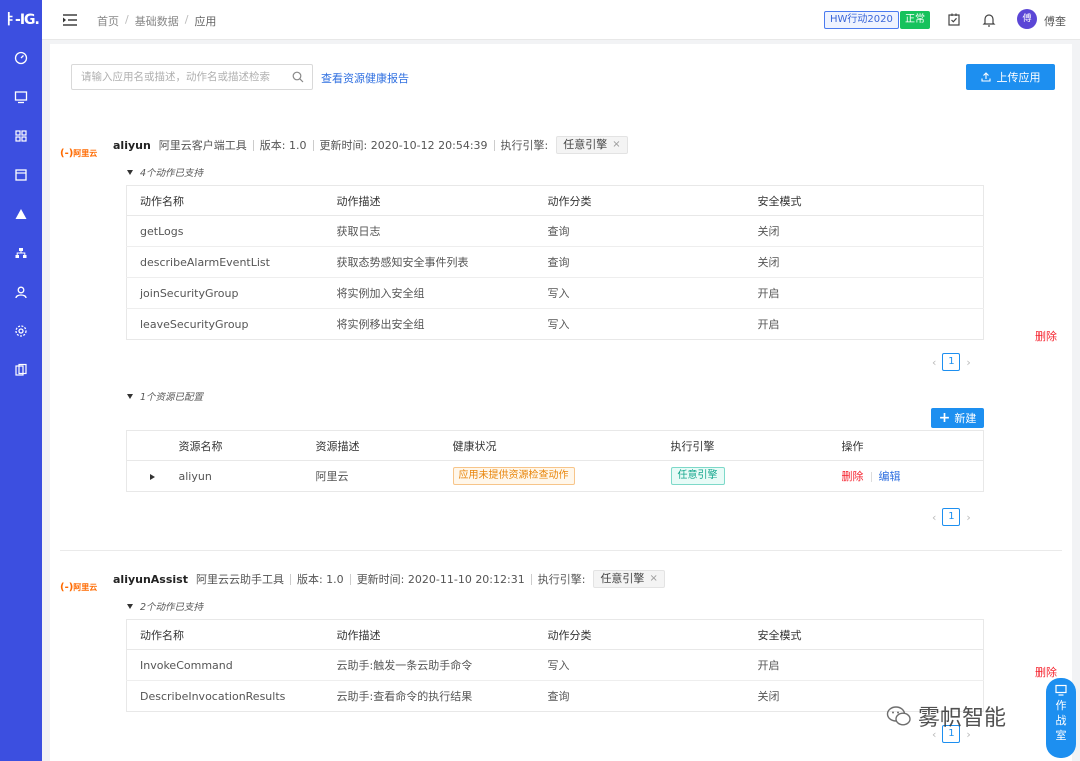  I want to click on breadcrumb: 首页 / 基础数据 / 应用, so click(156, 21).